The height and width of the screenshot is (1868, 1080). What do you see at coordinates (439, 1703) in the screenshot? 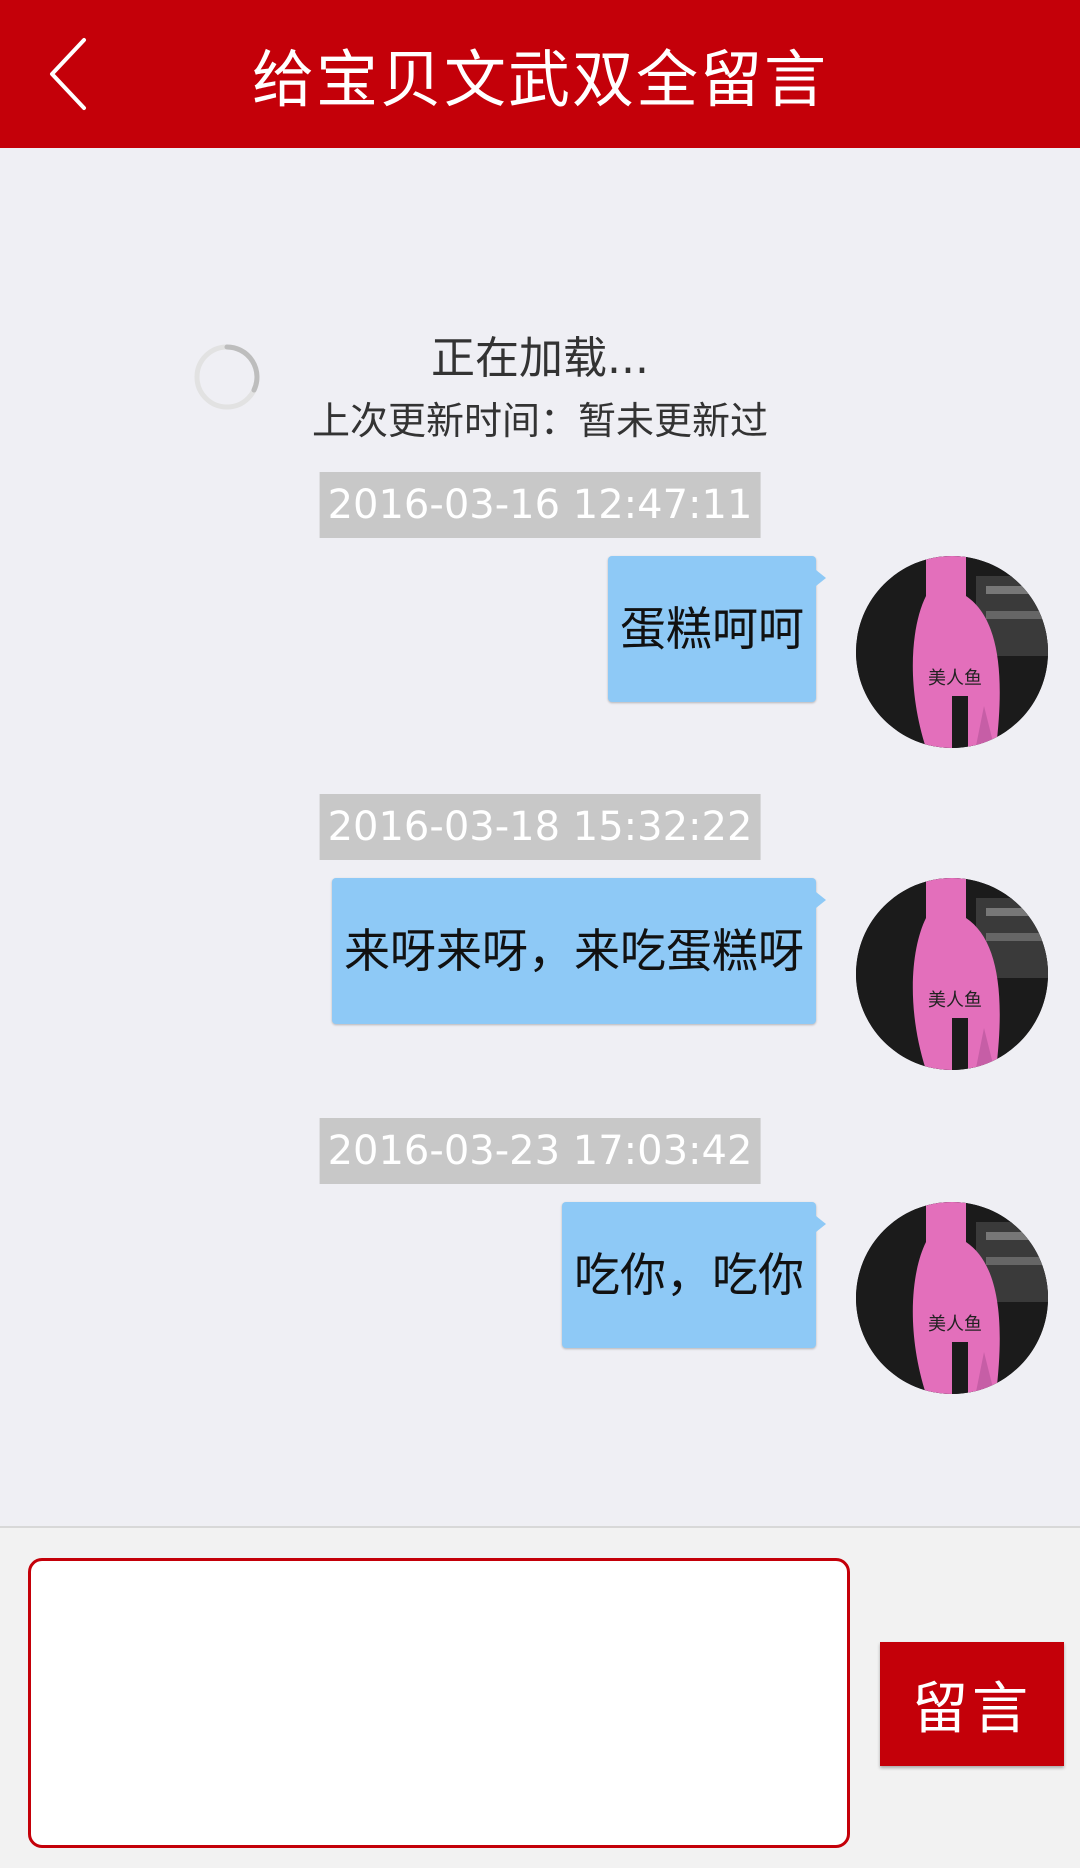
I see `message-input` at bounding box center [439, 1703].